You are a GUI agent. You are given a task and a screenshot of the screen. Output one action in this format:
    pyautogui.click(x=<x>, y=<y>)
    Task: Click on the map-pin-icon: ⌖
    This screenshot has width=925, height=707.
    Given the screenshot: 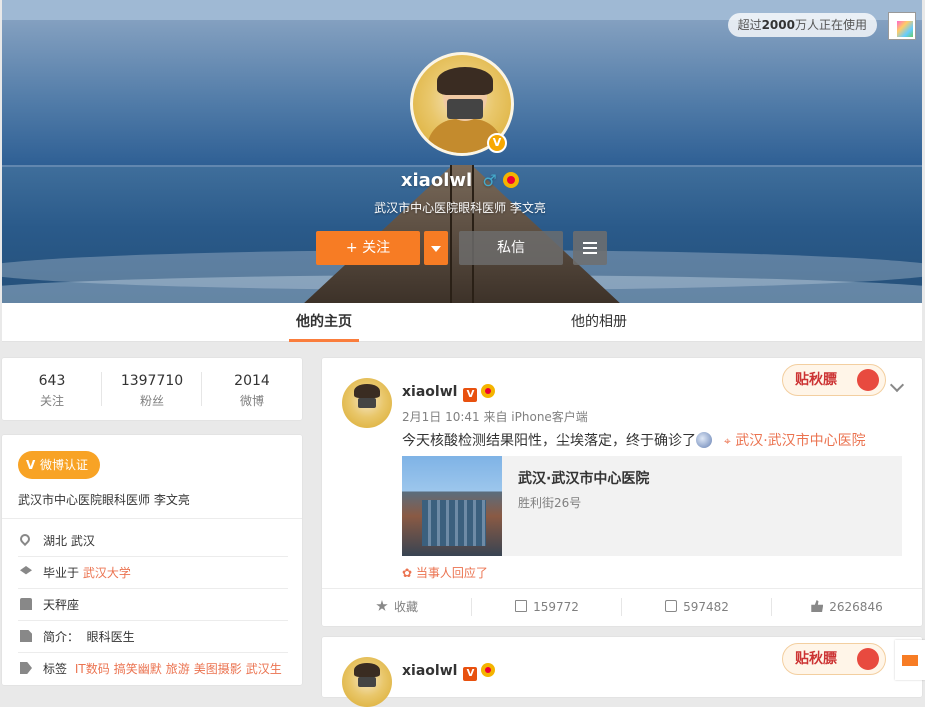 What is the action you would take?
    pyautogui.click(x=727, y=441)
    